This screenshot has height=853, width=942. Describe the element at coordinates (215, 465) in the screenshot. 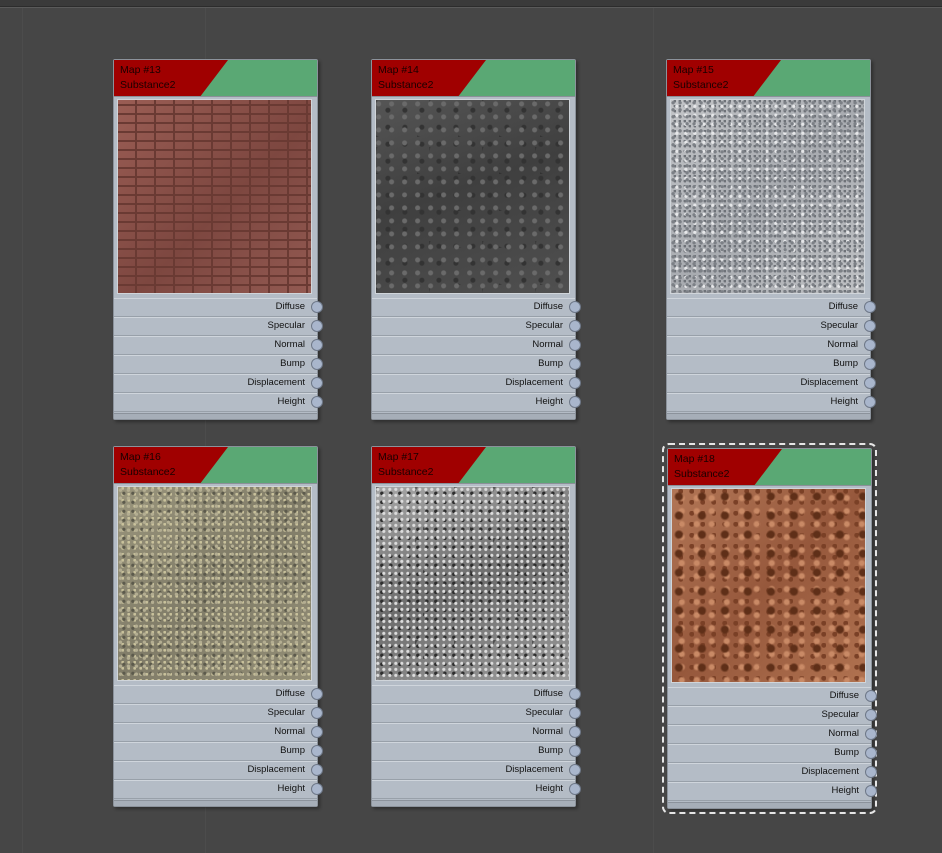

I see `node-header: Map #16 Substance2` at that location.